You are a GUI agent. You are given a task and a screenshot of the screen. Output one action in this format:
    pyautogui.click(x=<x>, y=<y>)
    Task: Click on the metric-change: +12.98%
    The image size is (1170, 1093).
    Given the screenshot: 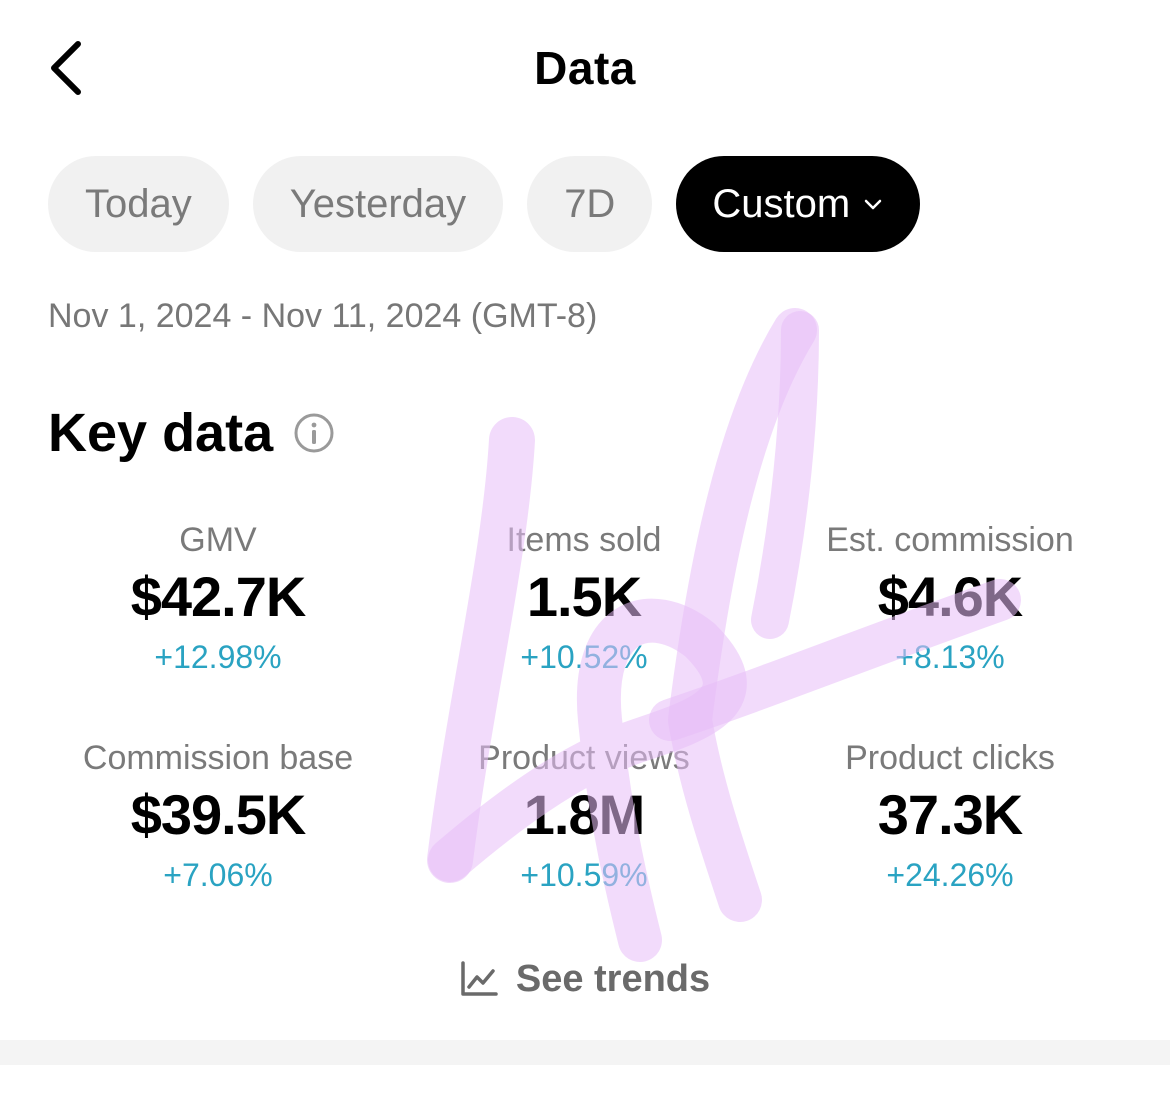 What is the action you would take?
    pyautogui.click(x=218, y=657)
    